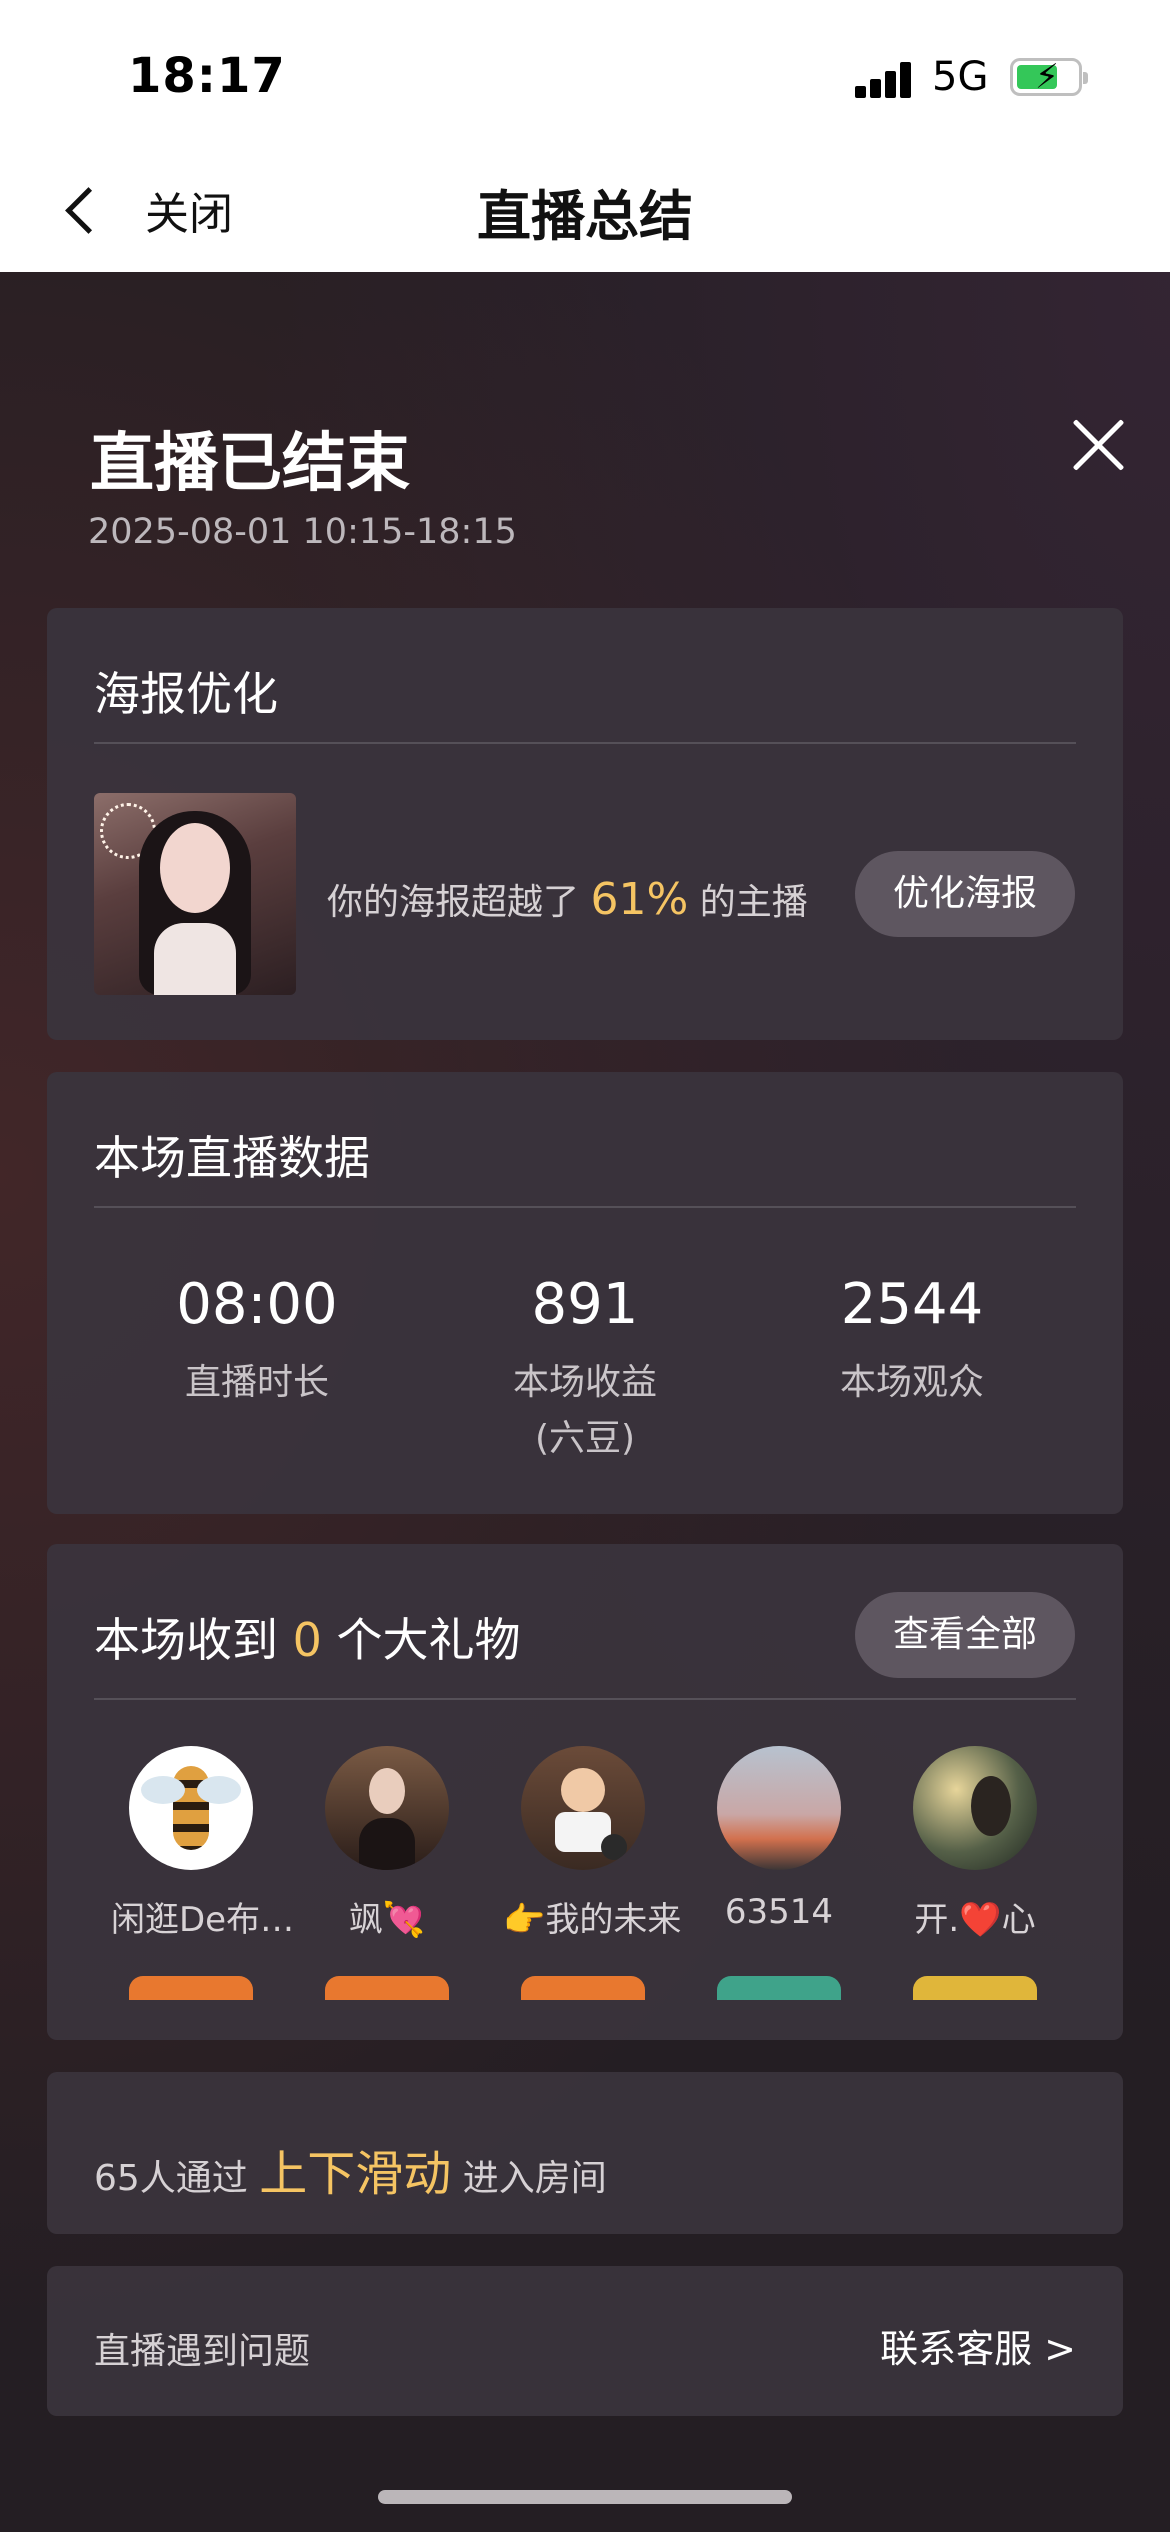 This screenshot has height=2532, width=1170. I want to click on poster-percent: 61%, so click(639, 899).